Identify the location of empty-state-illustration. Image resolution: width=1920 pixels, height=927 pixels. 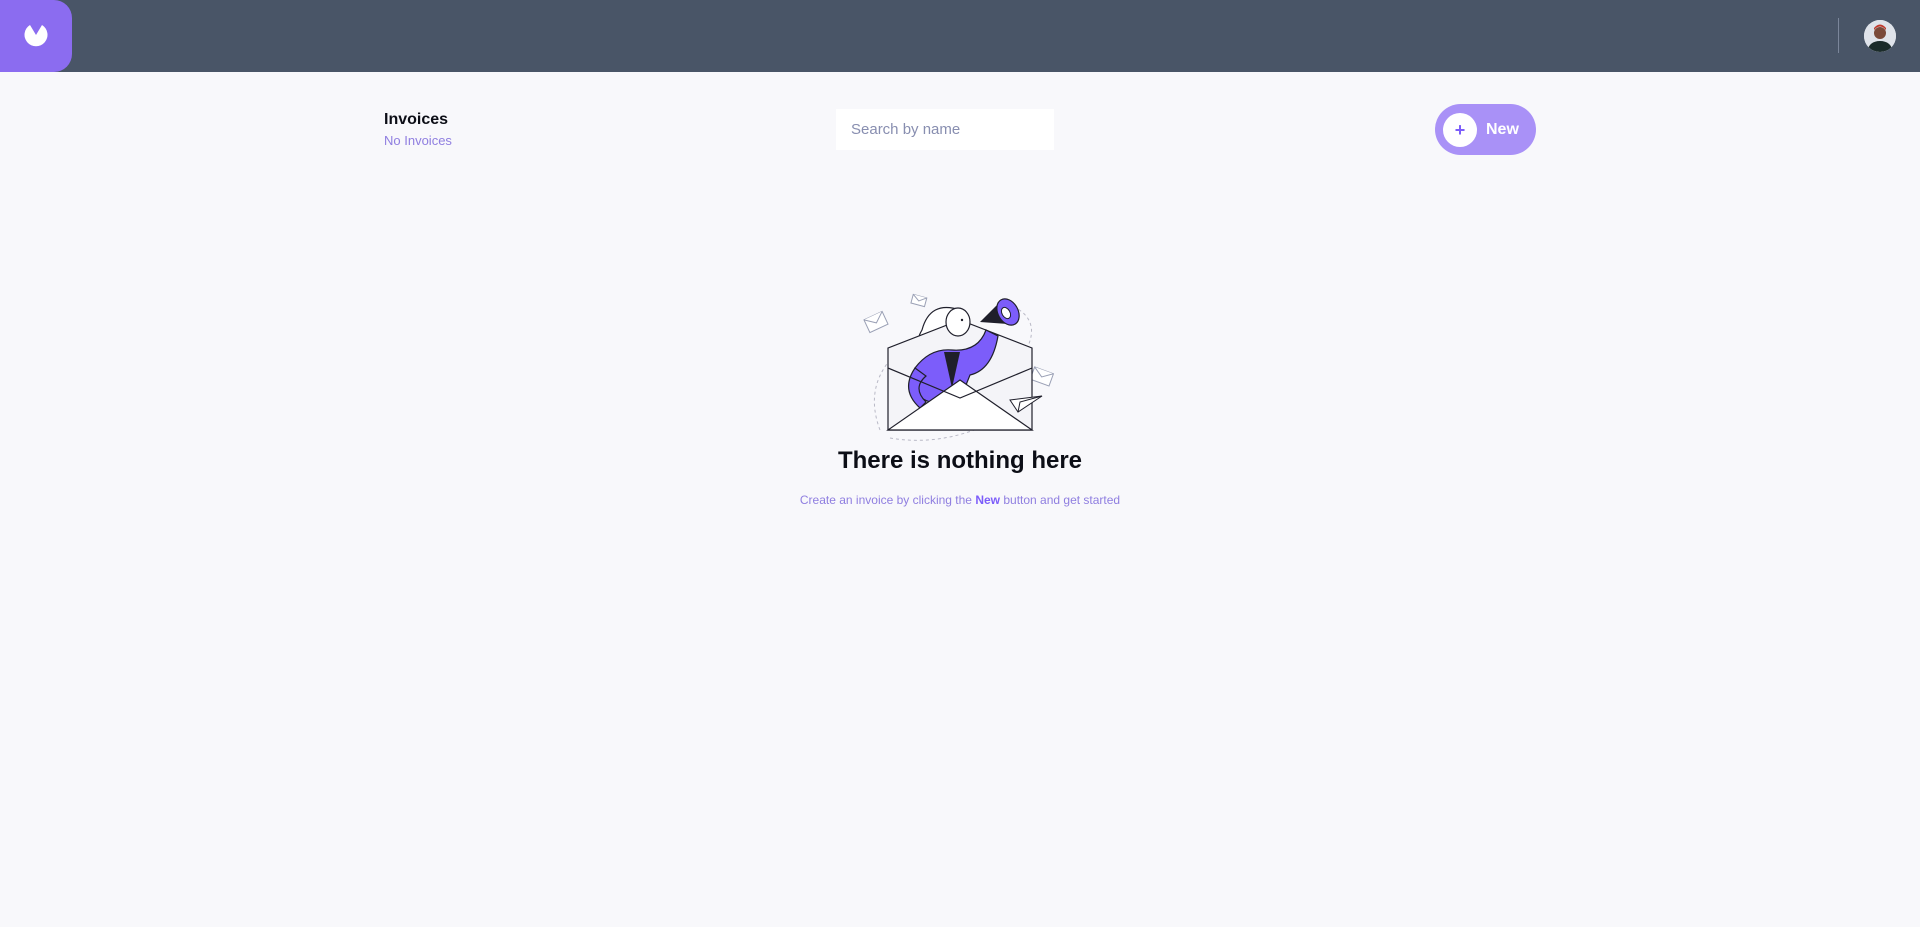
(959, 367).